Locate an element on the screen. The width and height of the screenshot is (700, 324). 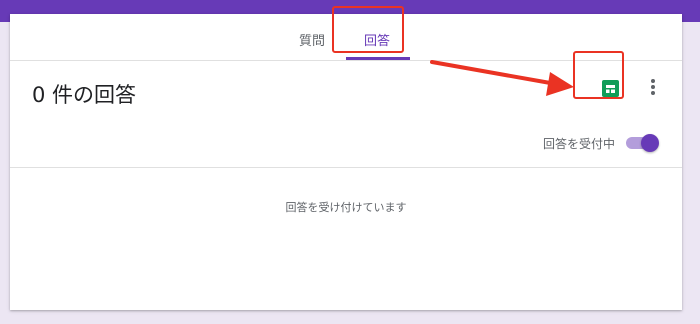
toggle-thumb is located at coordinates (650, 143).